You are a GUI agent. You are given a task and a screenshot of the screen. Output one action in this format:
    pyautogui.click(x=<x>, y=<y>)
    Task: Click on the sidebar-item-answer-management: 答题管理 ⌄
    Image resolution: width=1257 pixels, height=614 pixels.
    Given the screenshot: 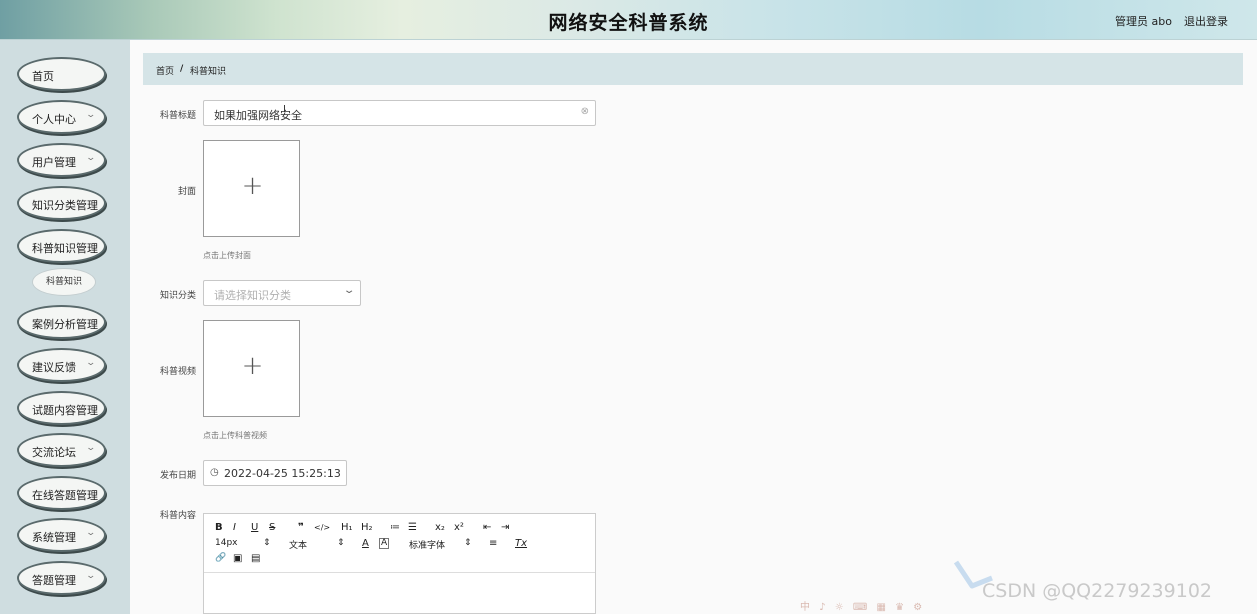 What is the action you would take?
    pyautogui.click(x=61, y=578)
    